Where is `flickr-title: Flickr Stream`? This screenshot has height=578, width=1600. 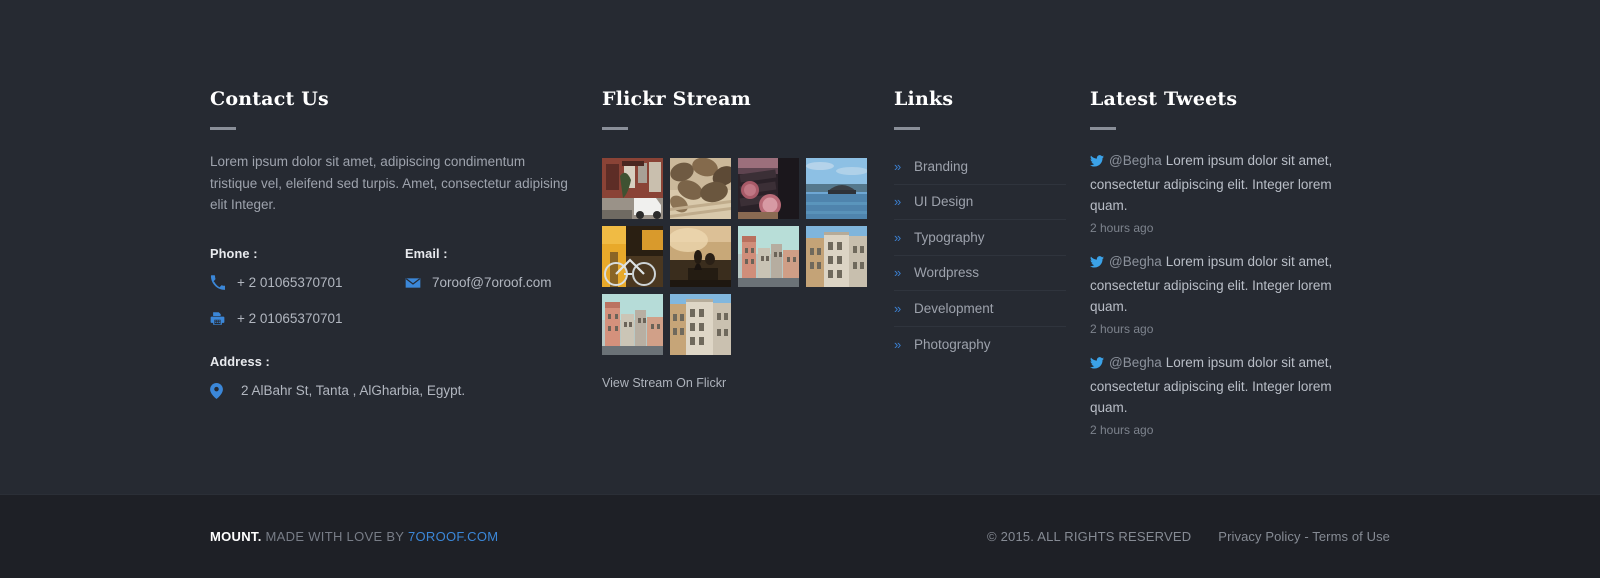 flickr-title: Flickr Stream is located at coordinates (676, 99).